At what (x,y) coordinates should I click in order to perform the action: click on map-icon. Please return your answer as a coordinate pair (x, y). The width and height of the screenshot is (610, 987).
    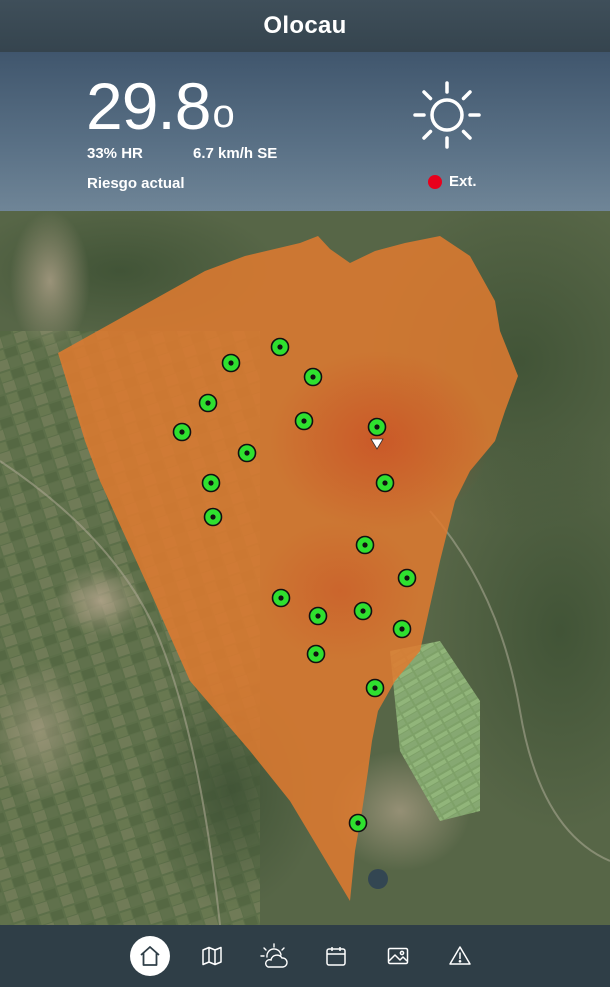
    Looking at the image, I should click on (212, 956).